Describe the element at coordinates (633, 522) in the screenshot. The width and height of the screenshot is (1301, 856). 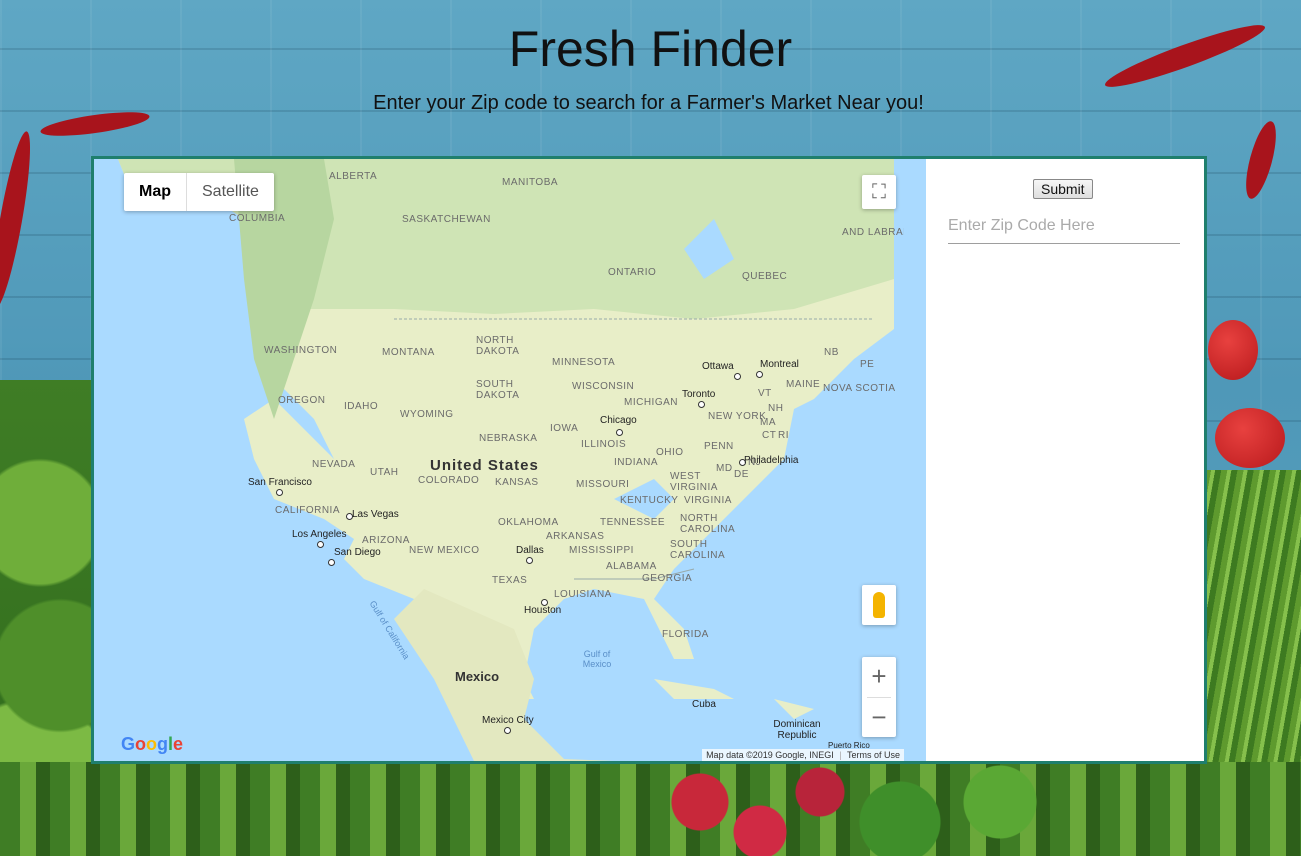
I see `map-label: TENNESSEE` at that location.